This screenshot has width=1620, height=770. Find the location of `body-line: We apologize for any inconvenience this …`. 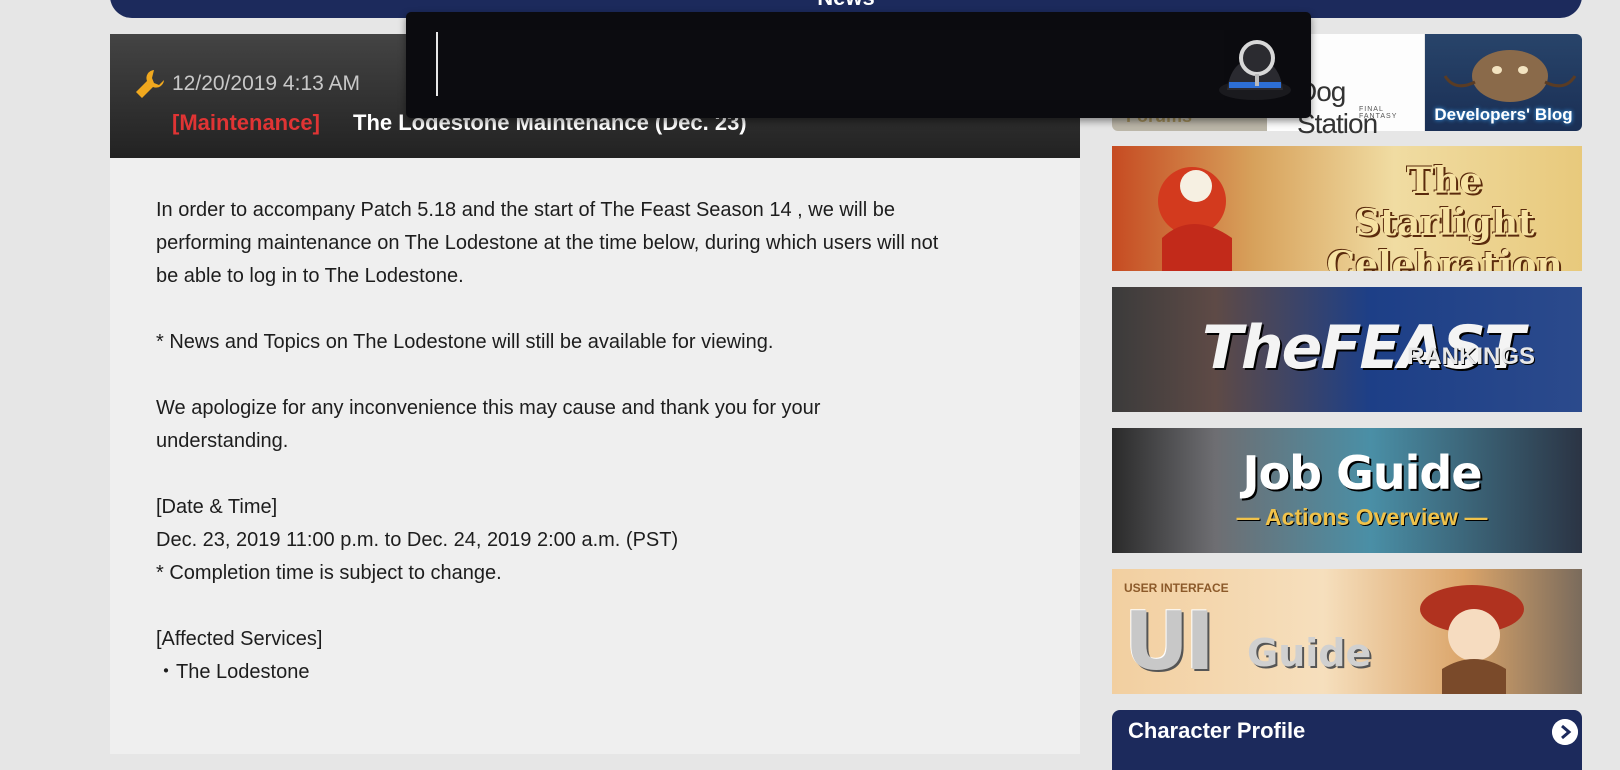

body-line: We apologize for any inconvenience this … is located at coordinates (488, 408).